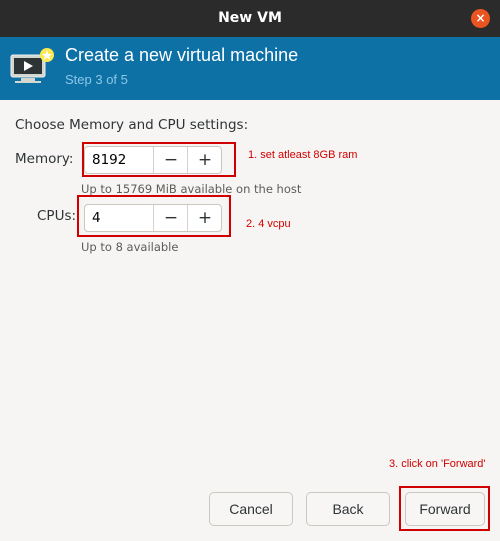 The width and height of the screenshot is (500, 541). Describe the element at coordinates (130, 247) in the screenshot. I see `cpus-hint: Up to 8 available` at that location.